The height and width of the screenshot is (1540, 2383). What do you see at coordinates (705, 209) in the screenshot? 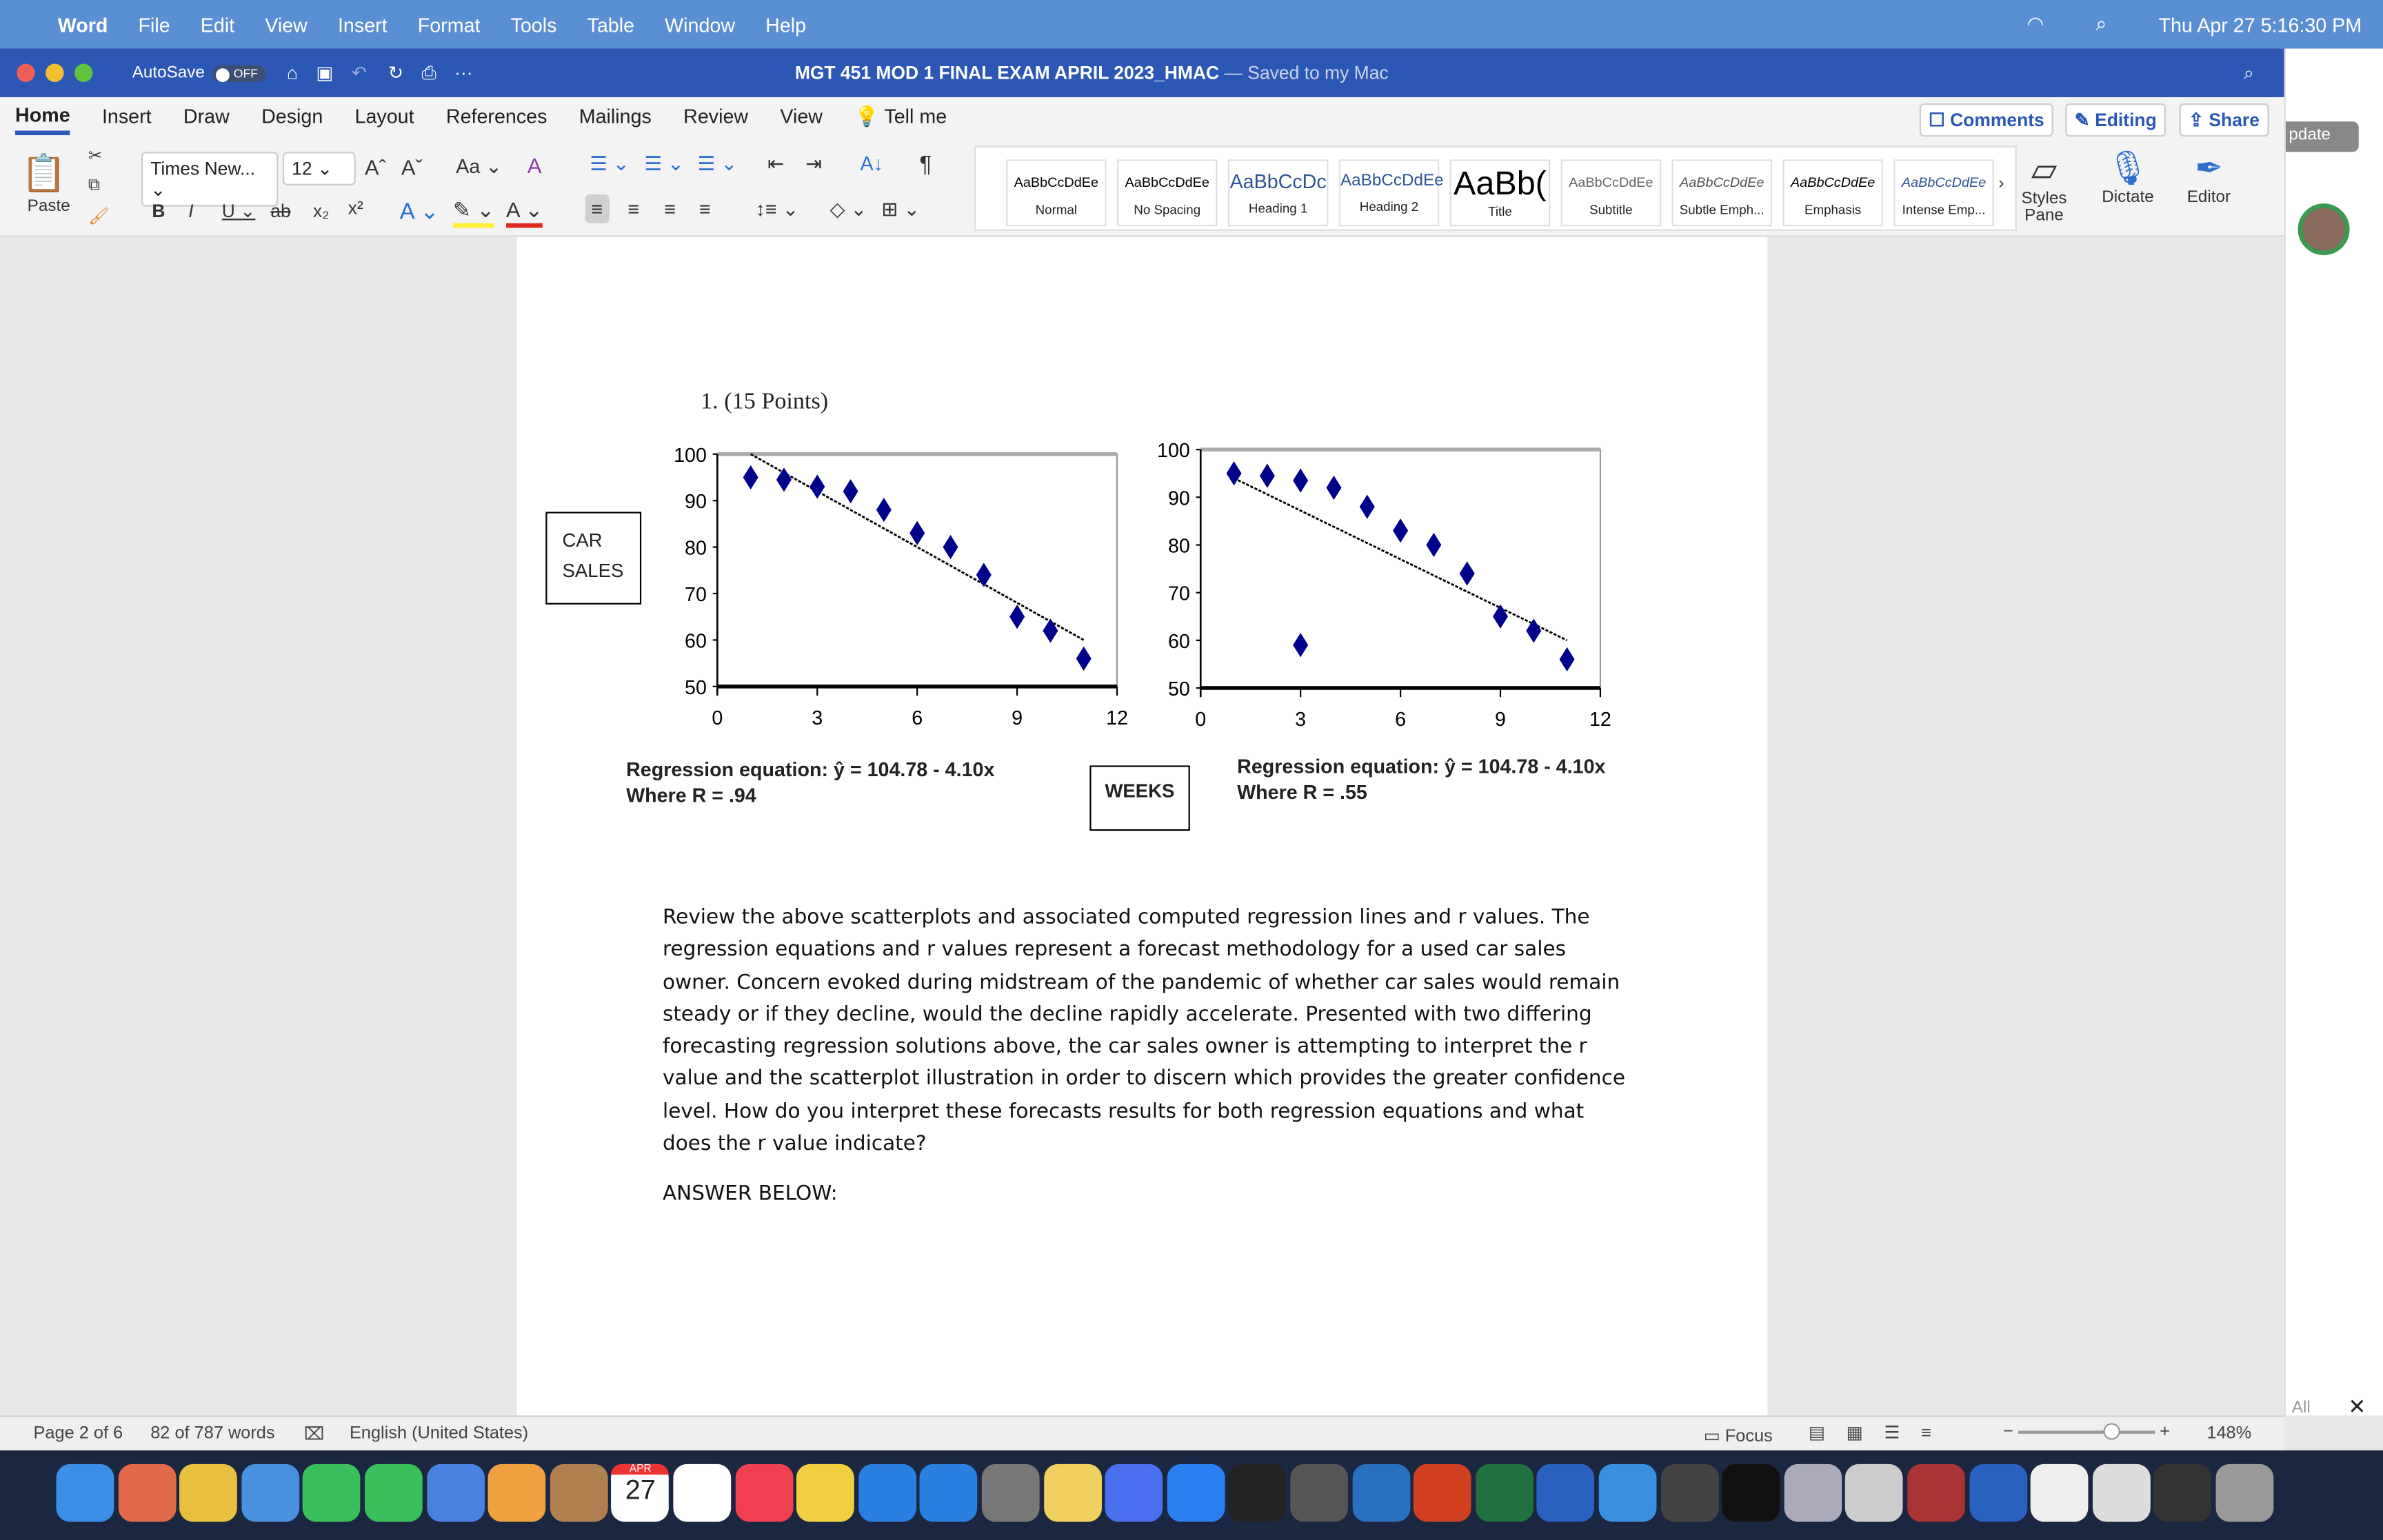
I see `justify-button: ≡` at bounding box center [705, 209].